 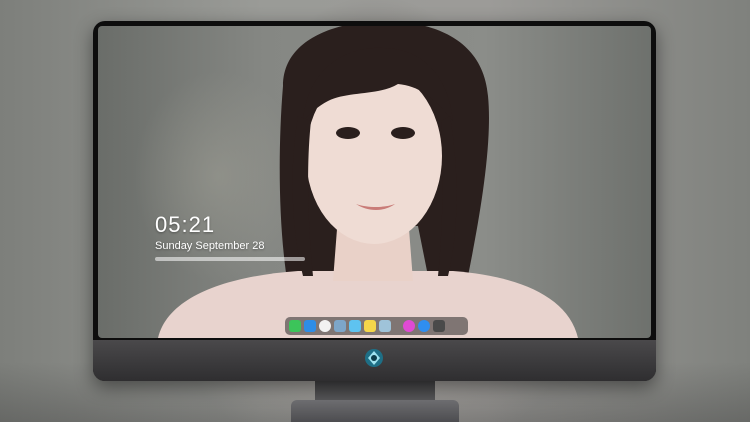 I want to click on brand-logo-icon, so click(x=374, y=358).